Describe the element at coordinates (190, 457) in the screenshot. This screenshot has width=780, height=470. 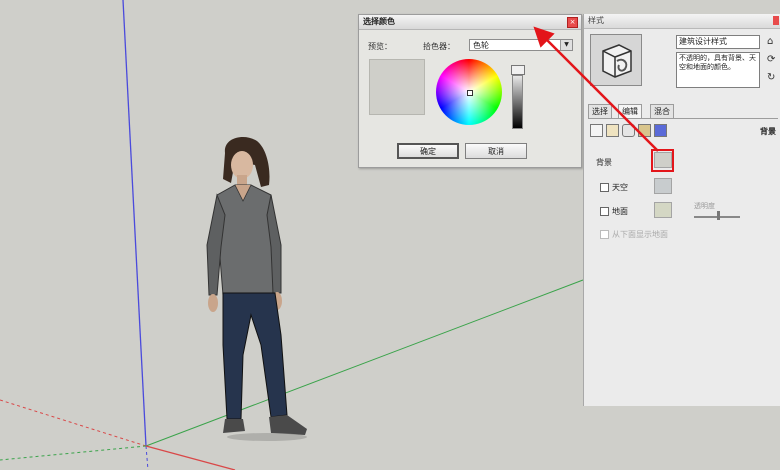
I see `red-axis` at that location.